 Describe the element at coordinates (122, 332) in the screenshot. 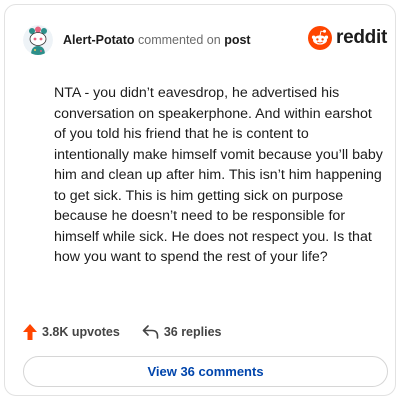

I see `comment-actions: 3.8K upvotes 36 replies` at that location.